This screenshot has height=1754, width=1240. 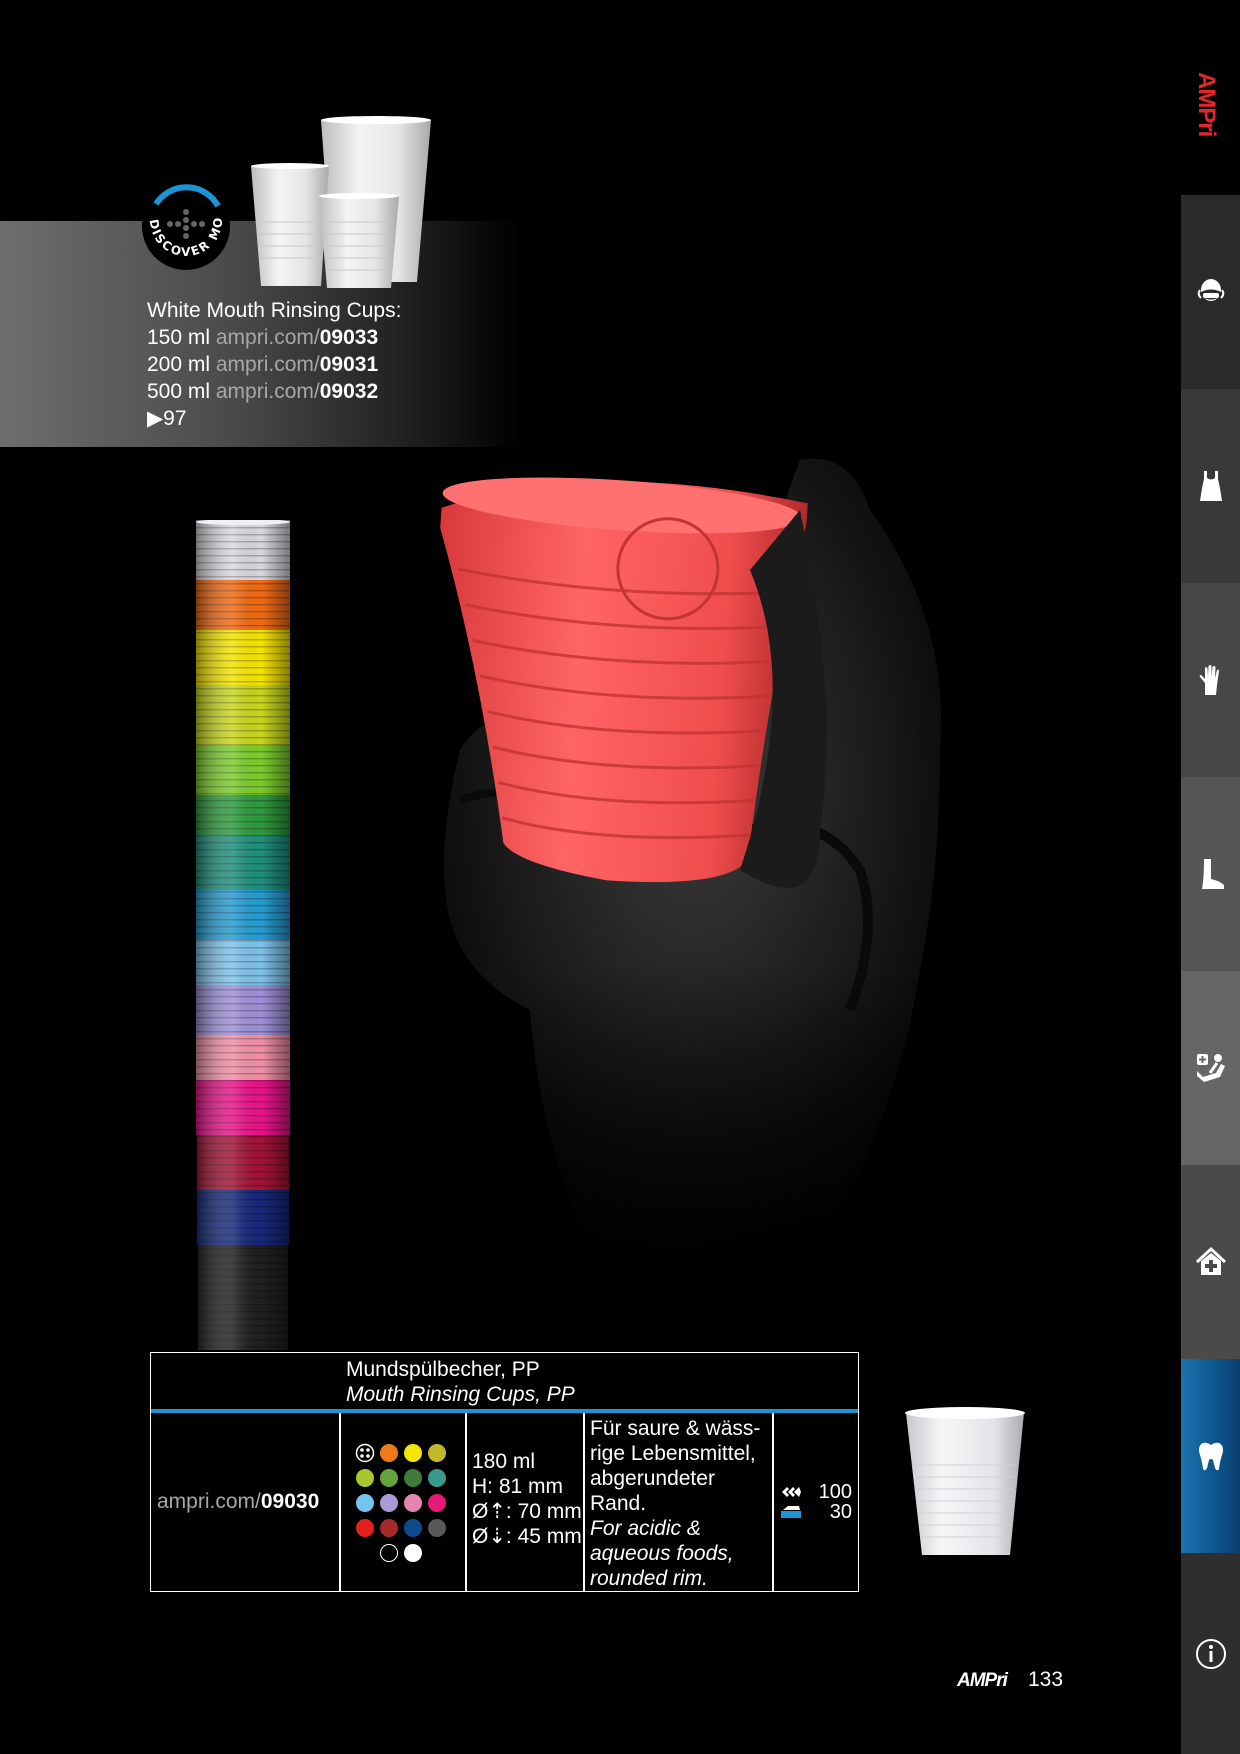 I want to click on discover-more-badge: DISCOVER MORE, so click(x=186, y=226).